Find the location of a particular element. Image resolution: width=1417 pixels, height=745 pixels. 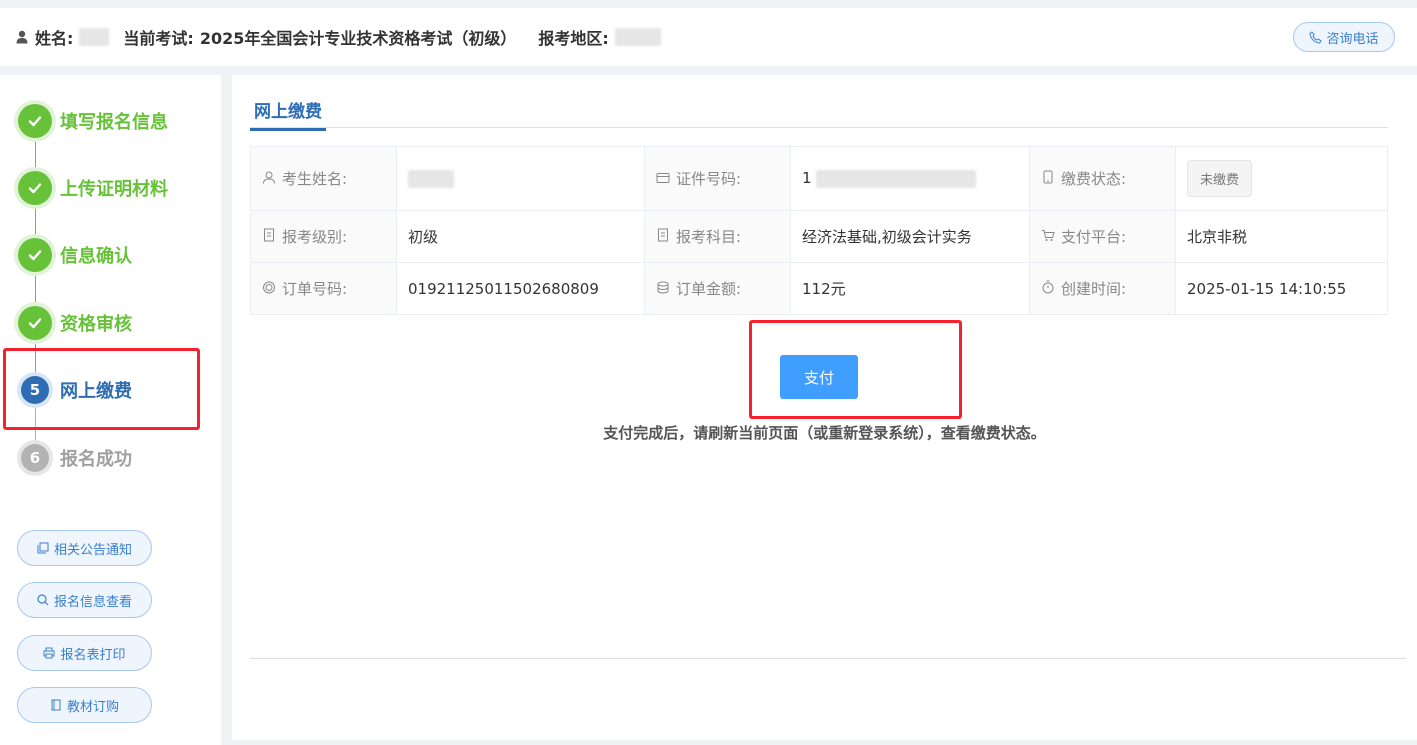

value-text: 初级 is located at coordinates (423, 237).